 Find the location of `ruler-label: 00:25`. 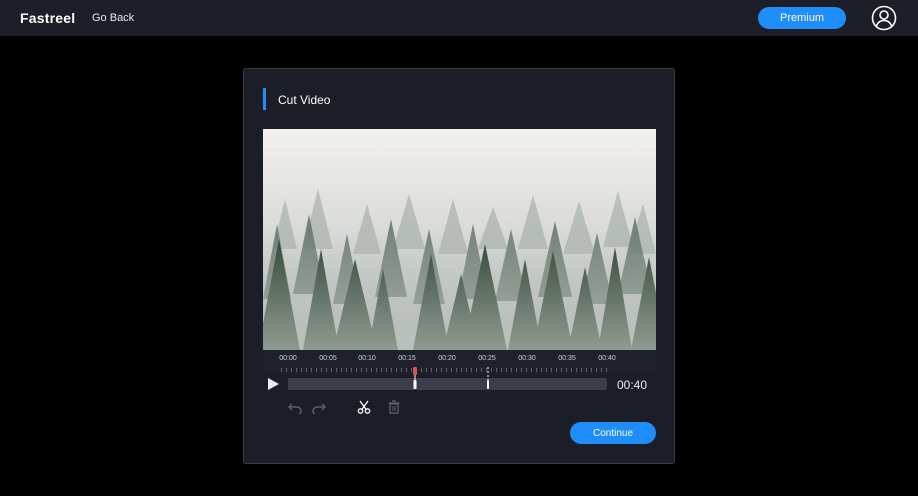

ruler-label: 00:25 is located at coordinates (487, 358).